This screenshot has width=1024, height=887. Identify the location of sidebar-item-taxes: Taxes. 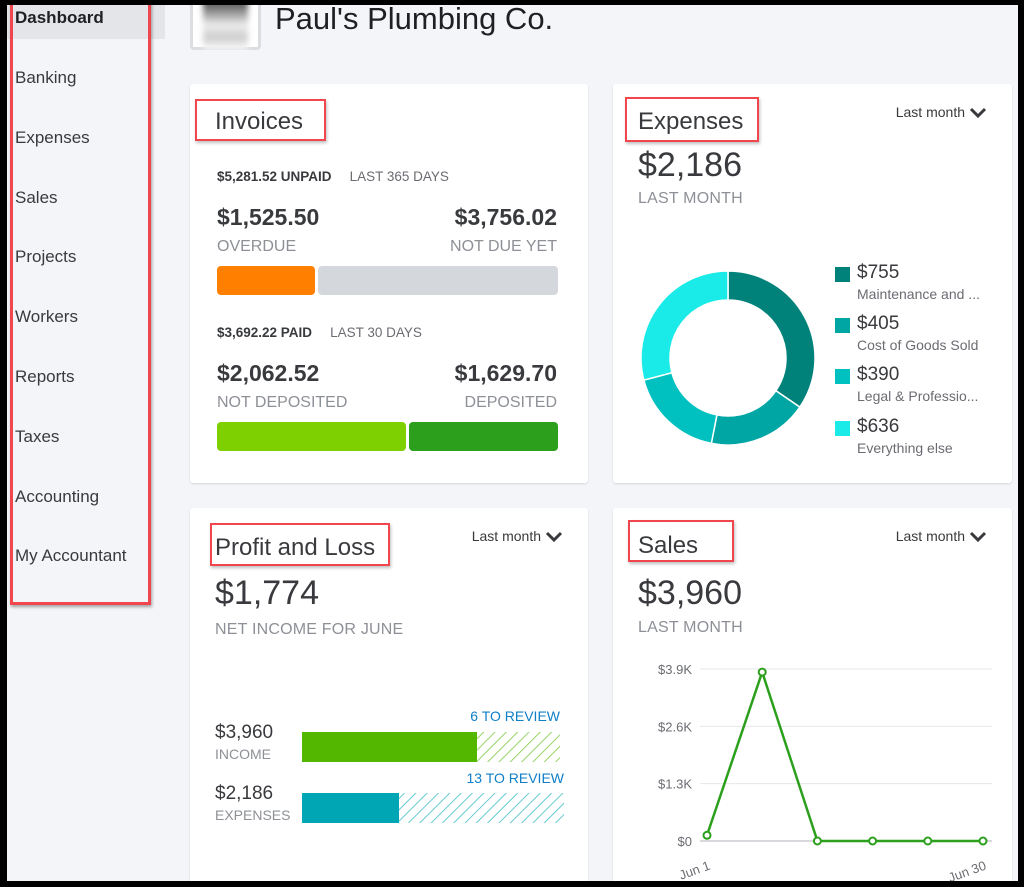
(86, 437).